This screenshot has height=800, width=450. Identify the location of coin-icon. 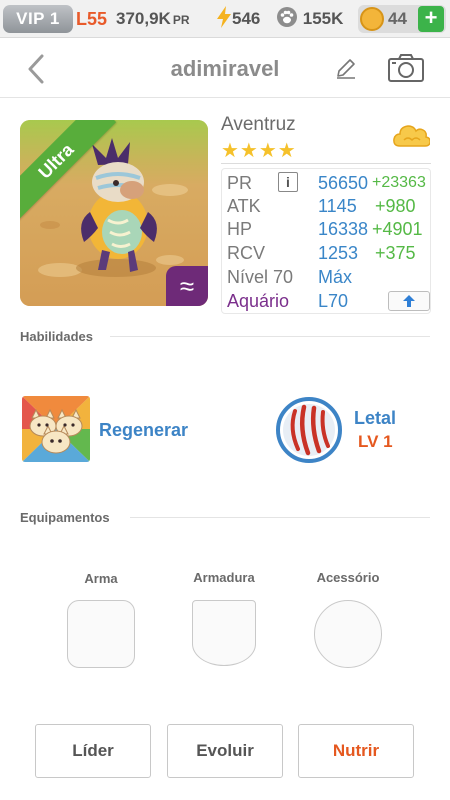
(372, 19).